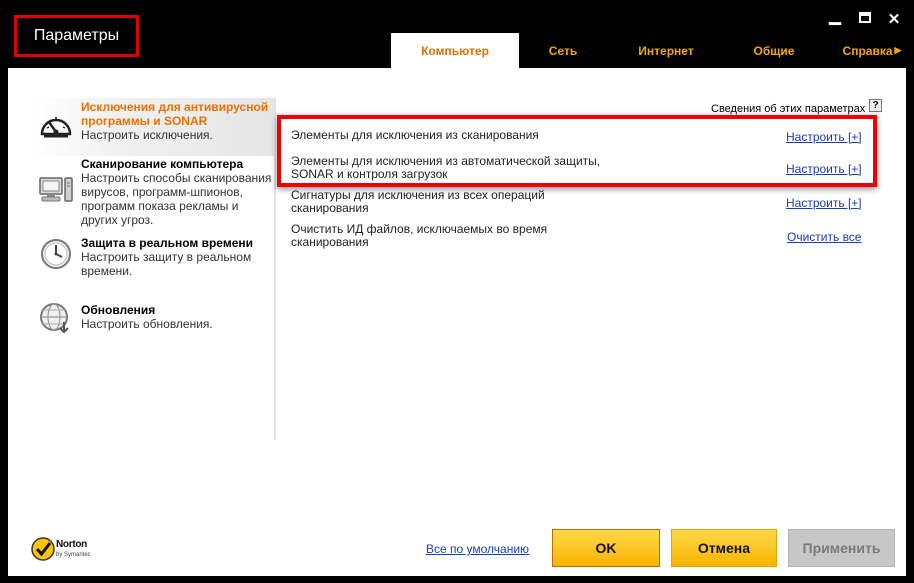 This screenshot has width=914, height=583. I want to click on sidebar-item-desc: Настроить исключения., so click(147, 135).